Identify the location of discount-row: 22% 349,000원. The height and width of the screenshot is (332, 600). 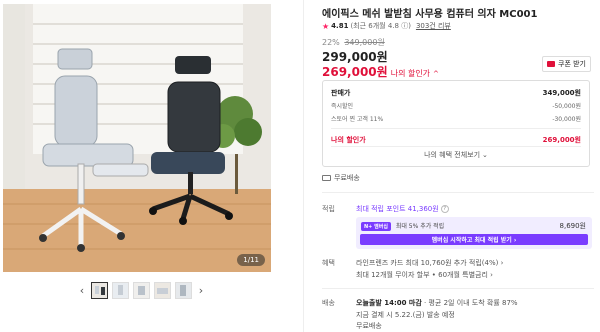
(353, 42).